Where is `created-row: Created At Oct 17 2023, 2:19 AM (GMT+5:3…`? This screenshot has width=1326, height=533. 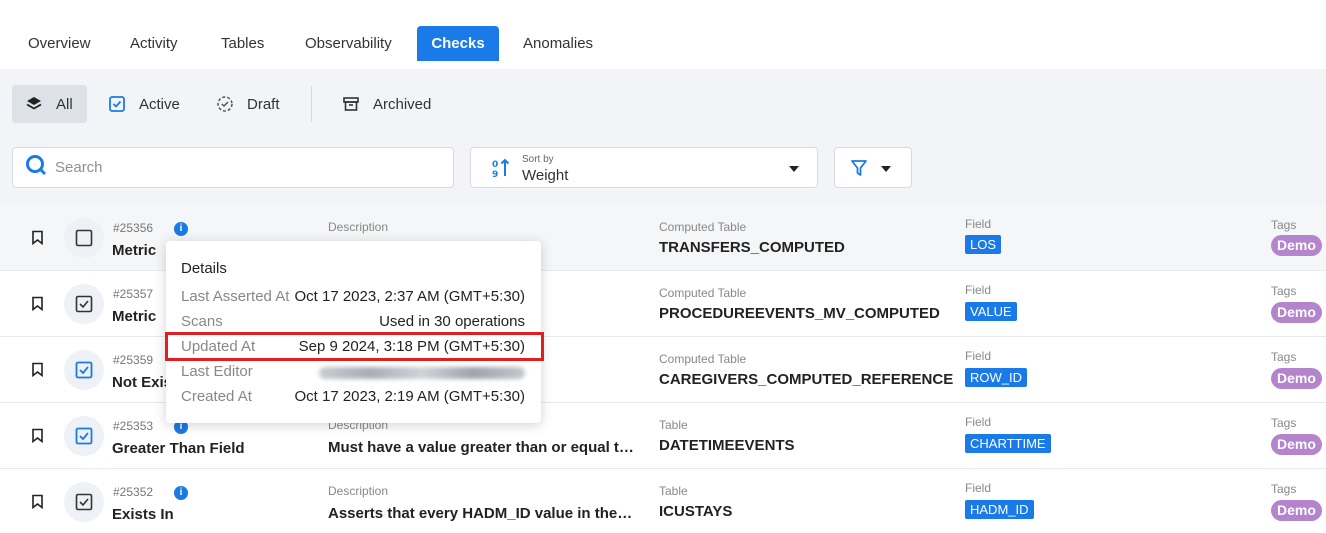
created-row: Created At Oct 17 2023, 2:19 AM (GMT+5:3… is located at coordinates (353, 398).